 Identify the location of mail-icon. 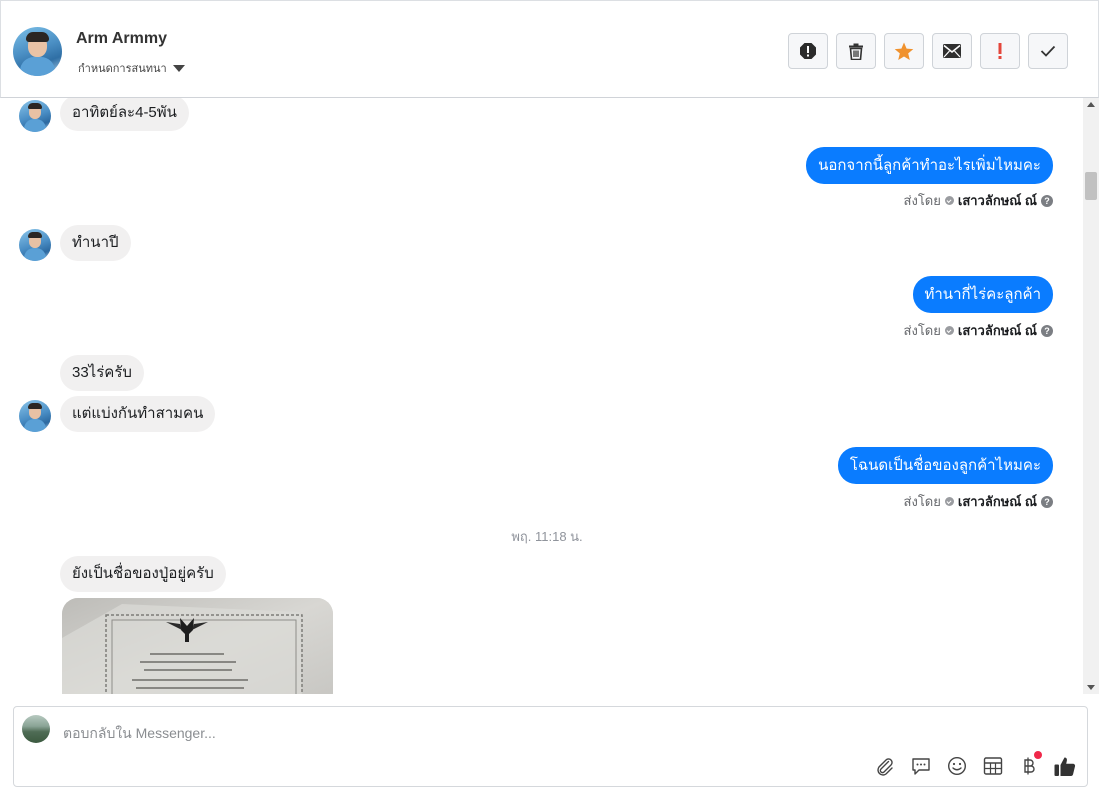
(952, 51).